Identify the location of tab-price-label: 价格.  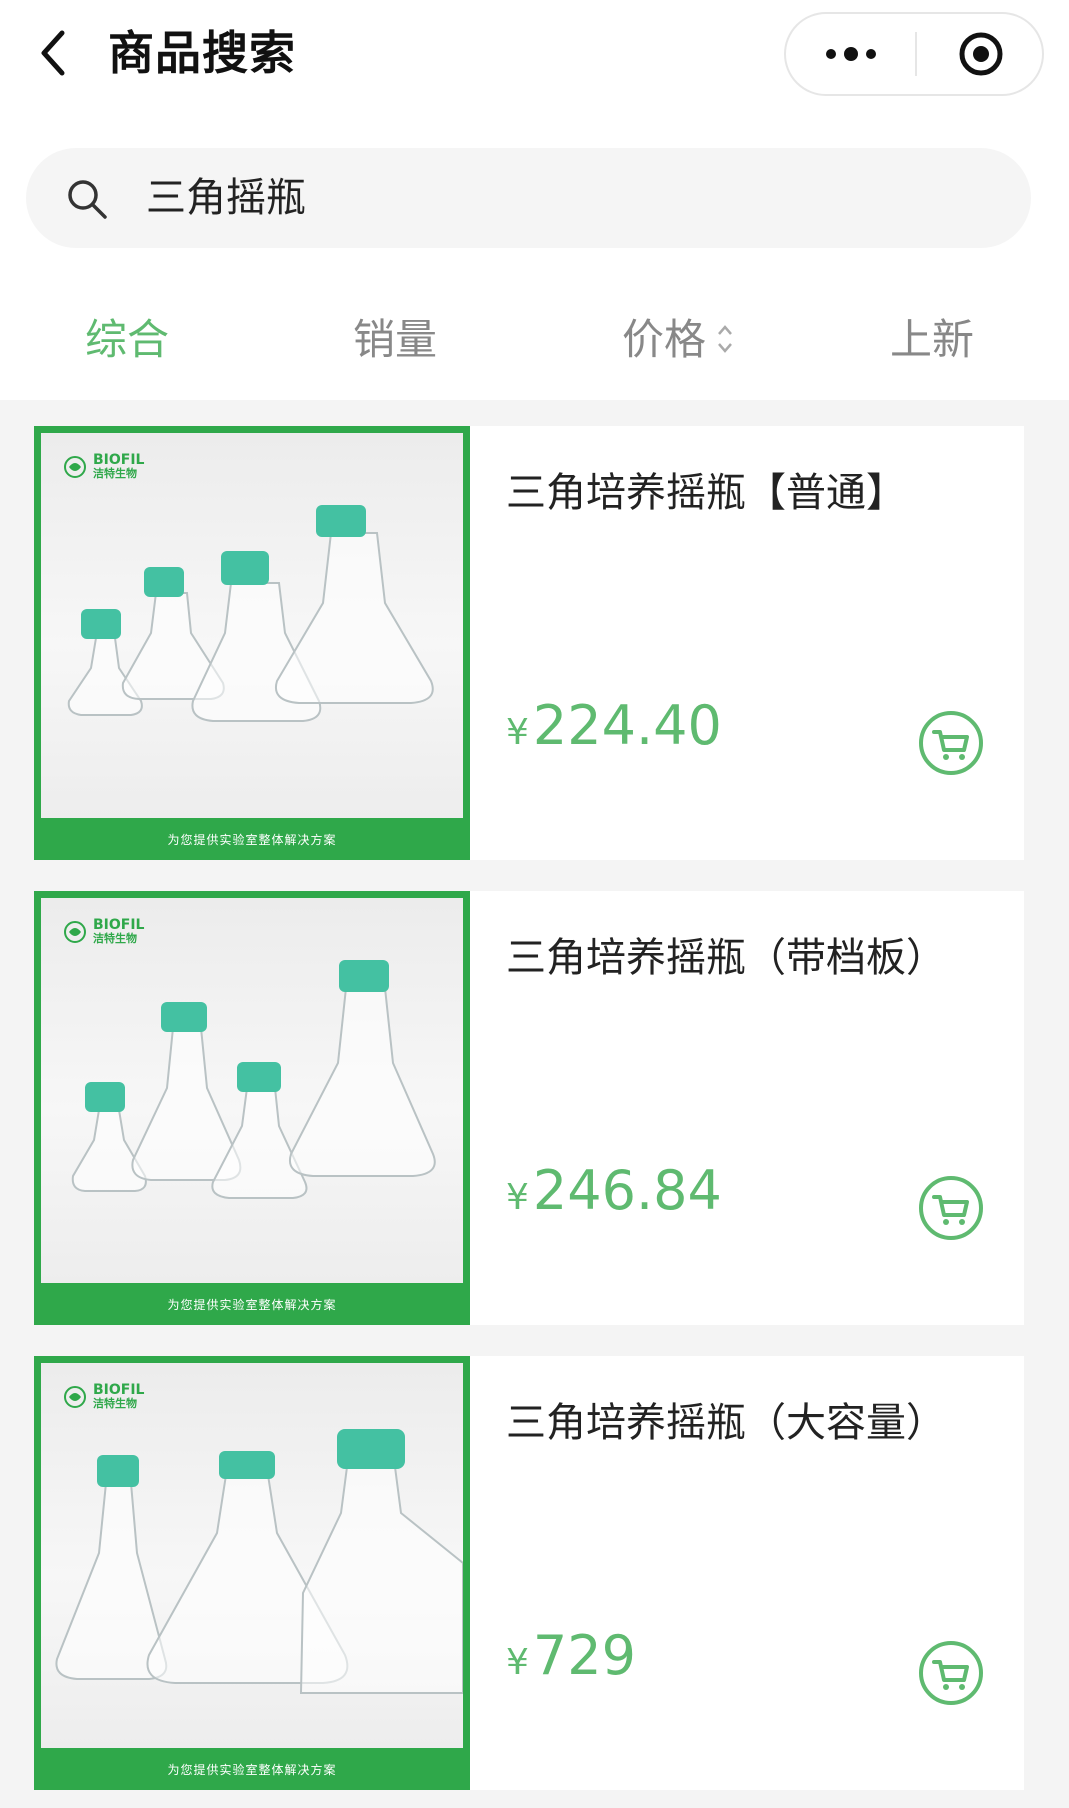
(664, 339).